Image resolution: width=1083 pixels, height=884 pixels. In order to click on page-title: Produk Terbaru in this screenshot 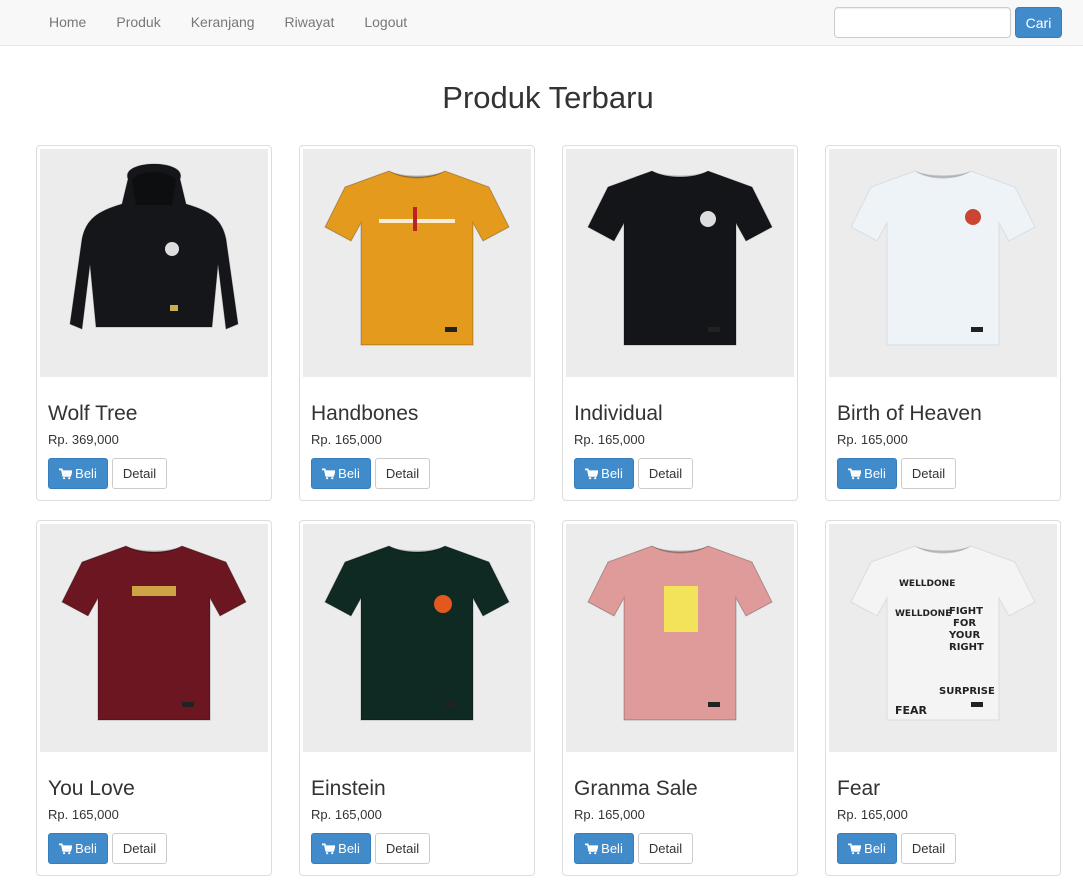, I will do `click(548, 97)`.